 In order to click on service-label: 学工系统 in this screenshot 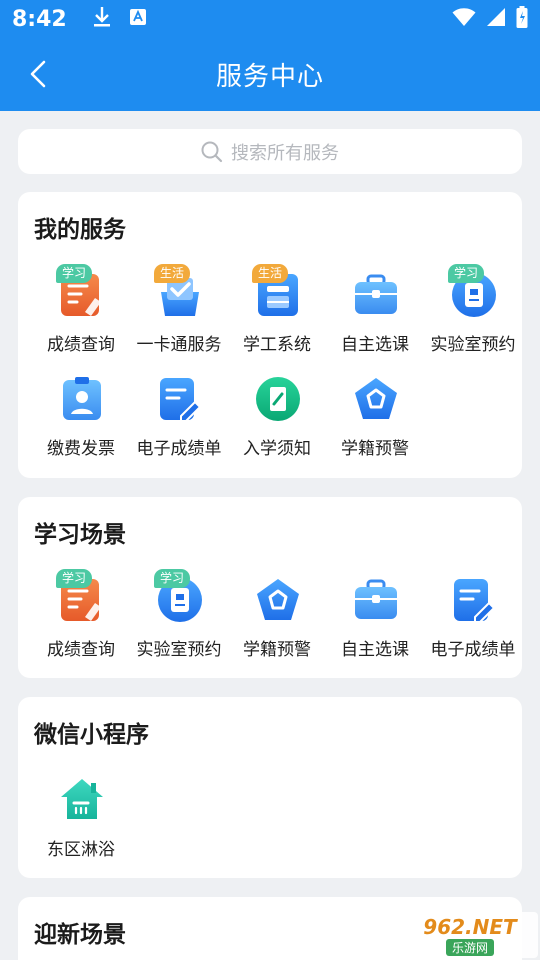, I will do `click(277, 345)`.